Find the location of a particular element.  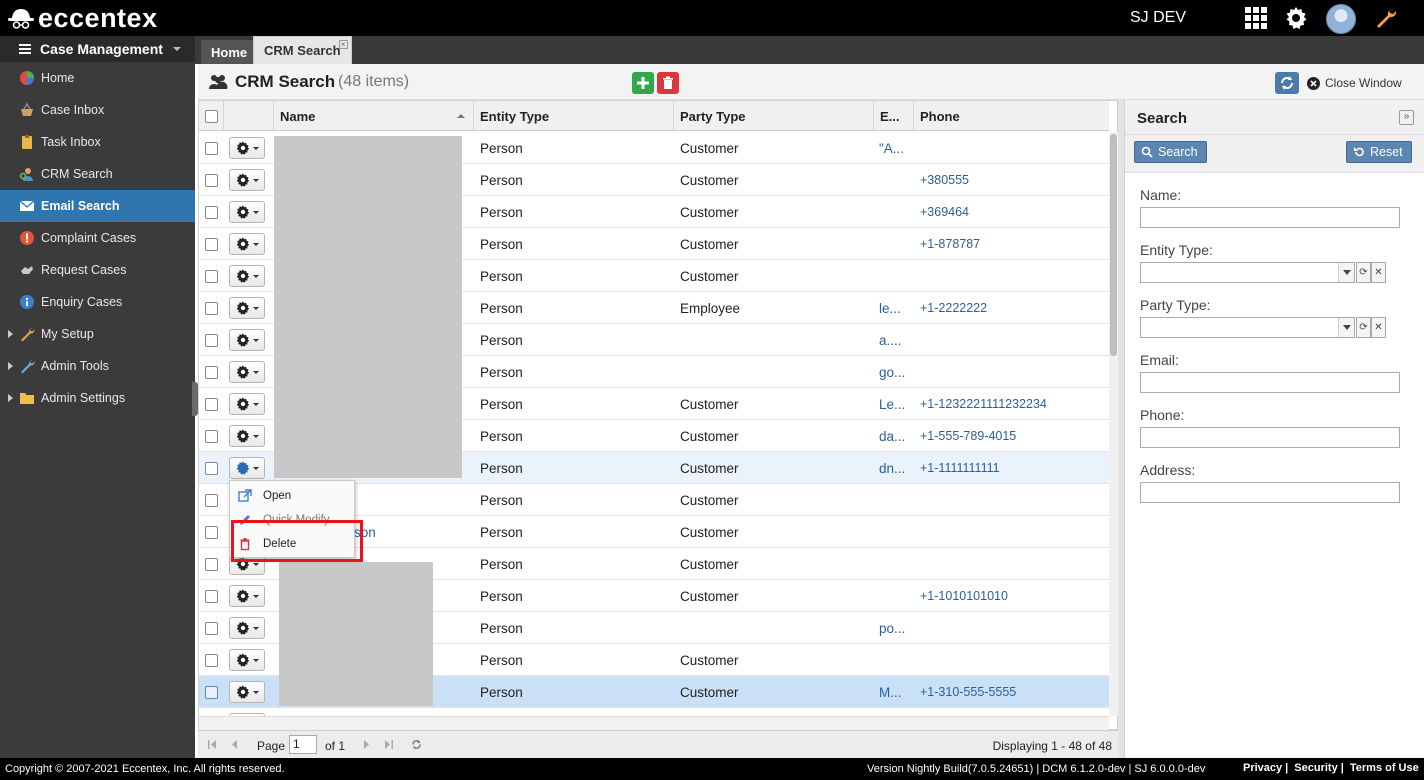

close-icon: × is located at coordinates (343, 44).